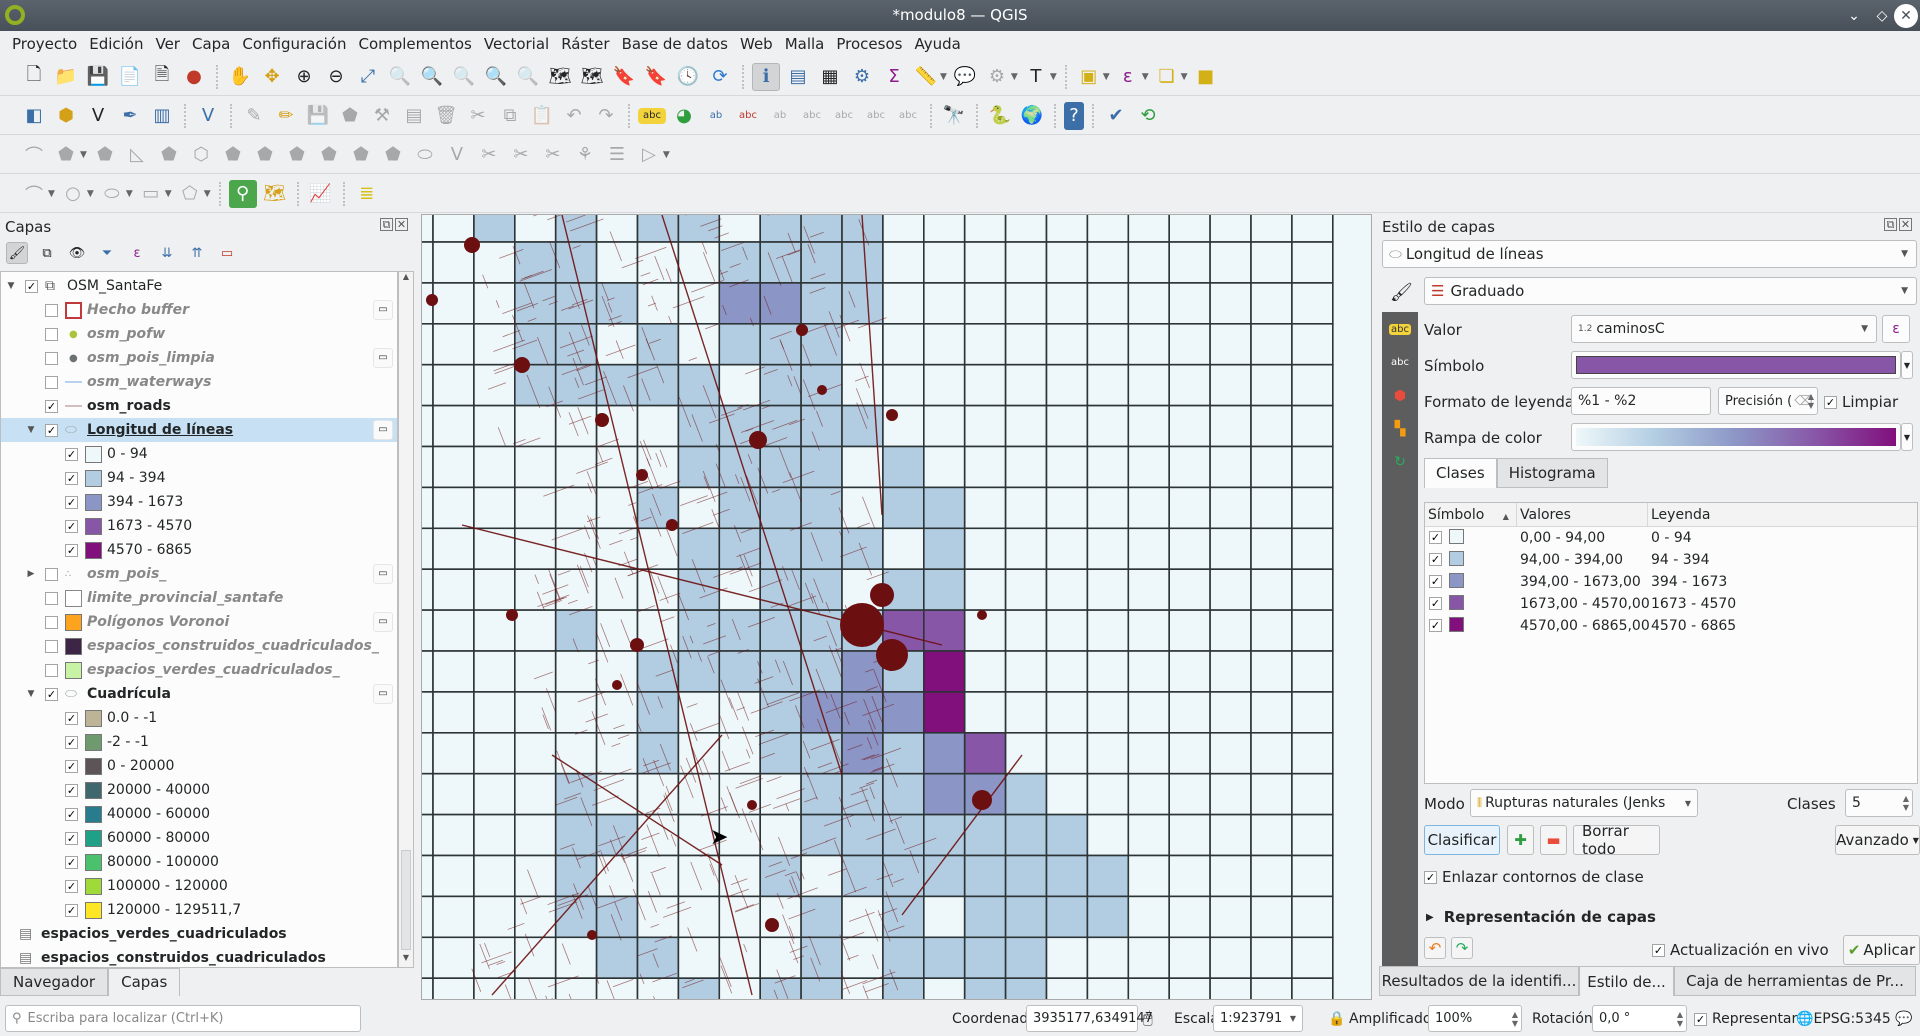 The height and width of the screenshot is (1036, 1920). I want to click on layer-tree-item: ✓ 0 - 94, so click(199, 454).